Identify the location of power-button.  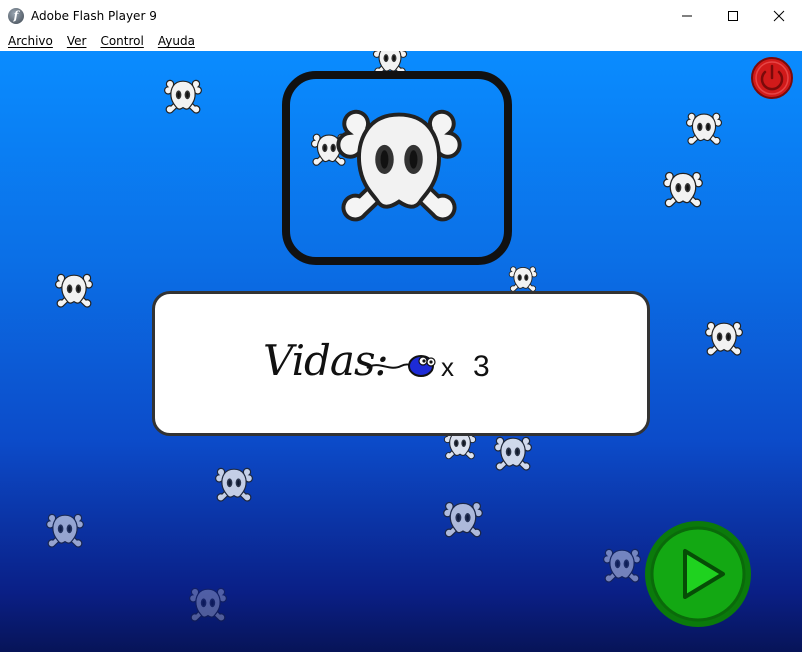
(772, 78).